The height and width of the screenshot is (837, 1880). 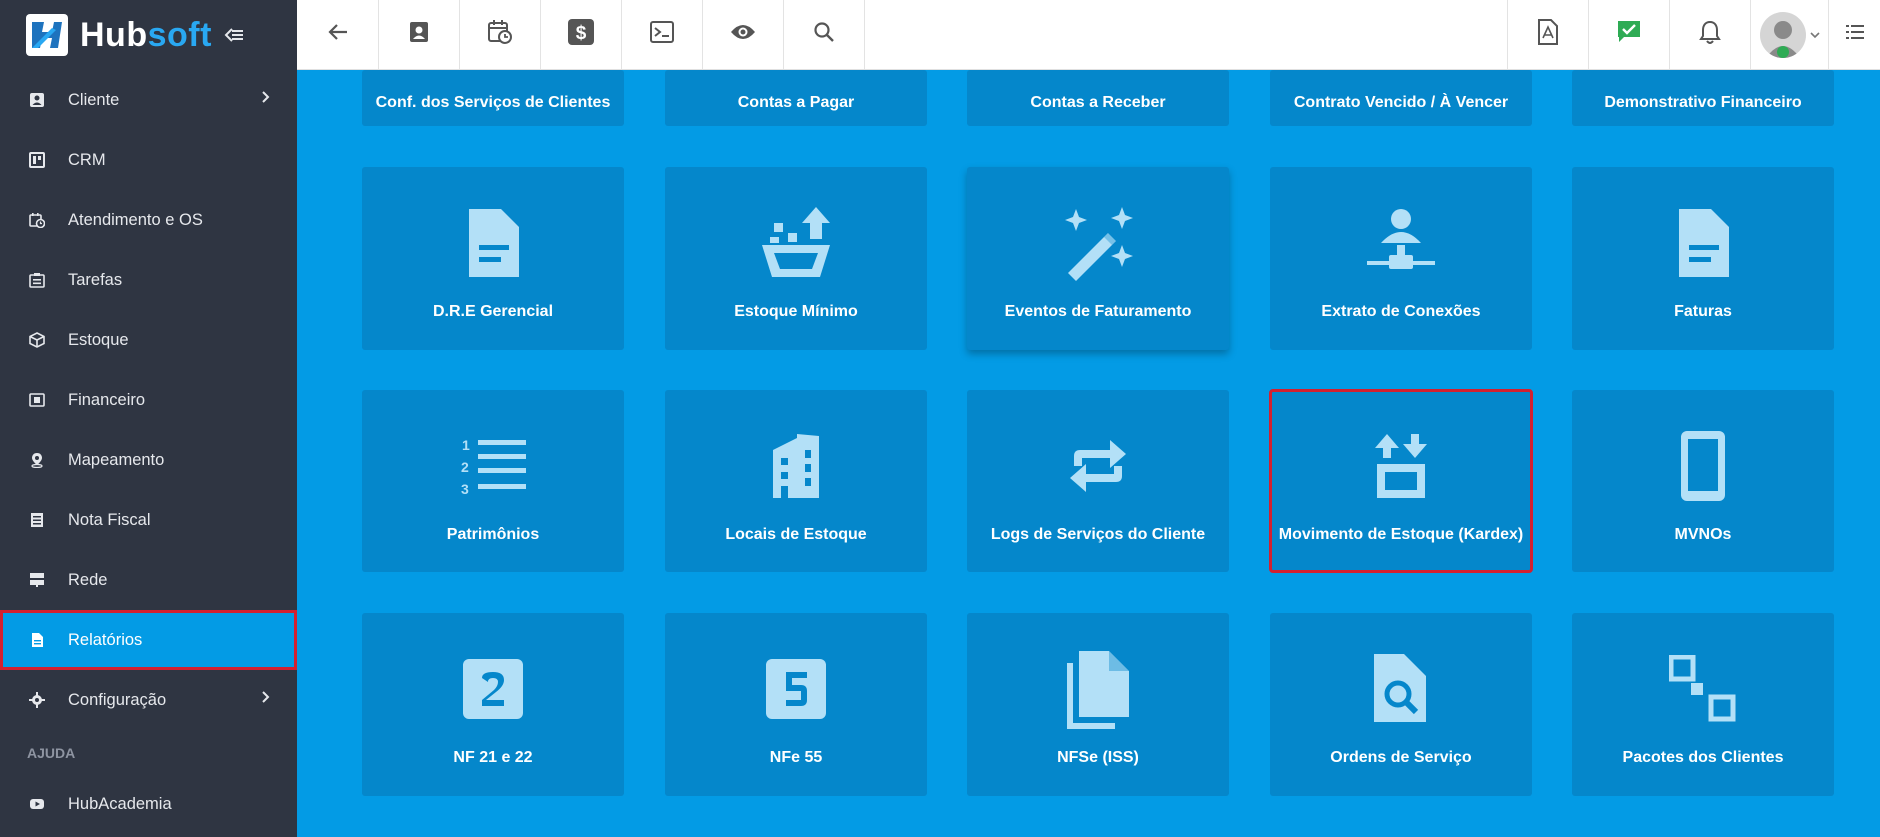 What do you see at coordinates (37, 160) in the screenshot?
I see `kanban-icon` at bounding box center [37, 160].